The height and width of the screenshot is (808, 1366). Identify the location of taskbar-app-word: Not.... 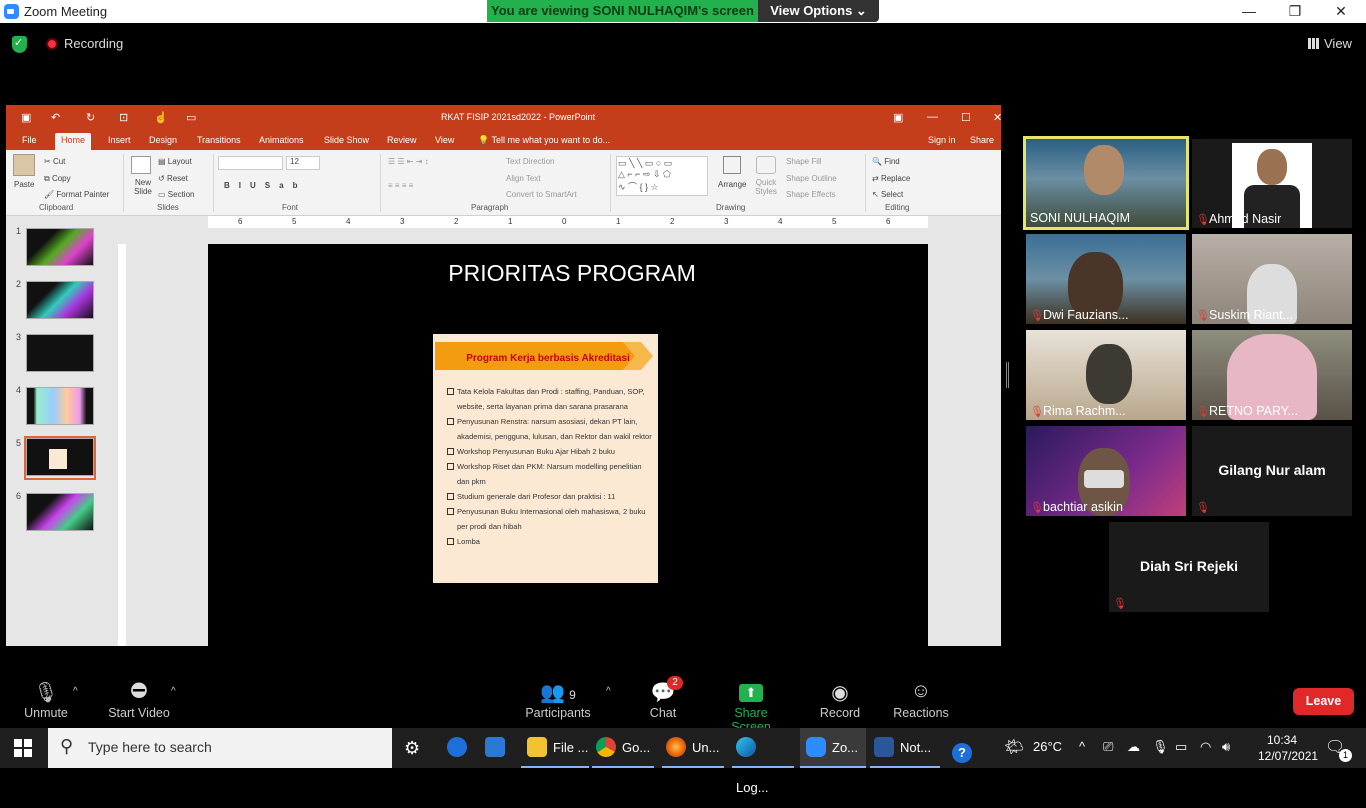
(905, 748).